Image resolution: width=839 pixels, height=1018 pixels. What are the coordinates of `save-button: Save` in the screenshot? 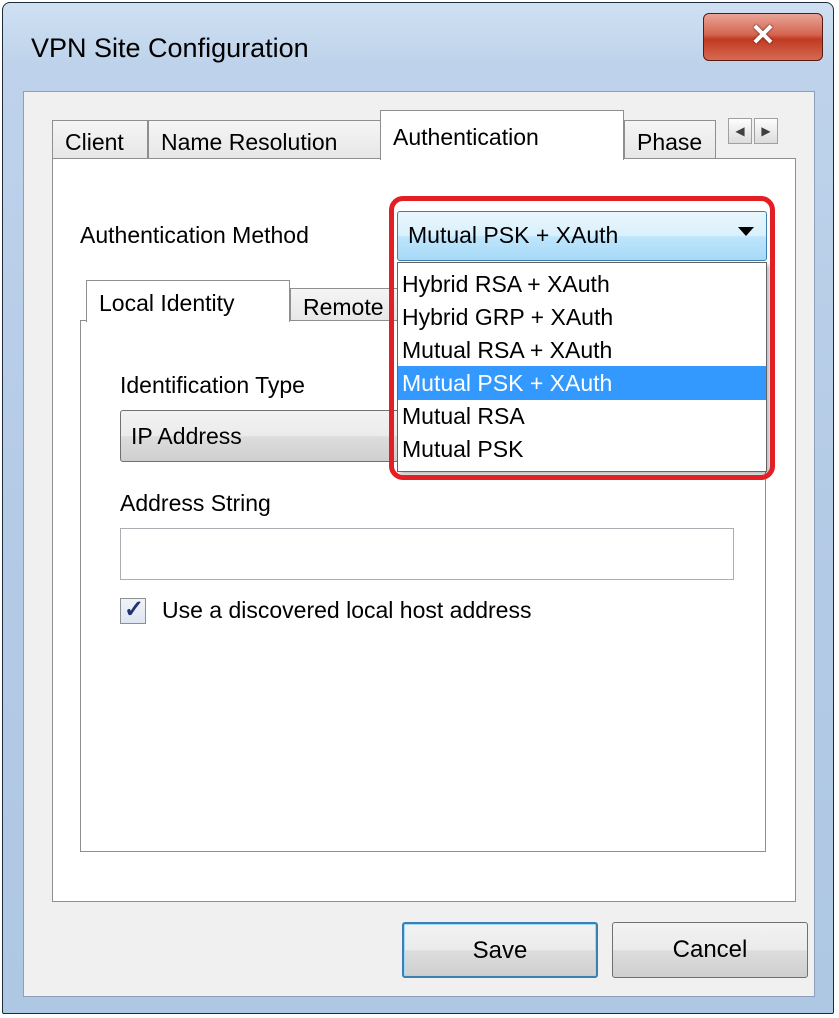 It's located at (500, 950).